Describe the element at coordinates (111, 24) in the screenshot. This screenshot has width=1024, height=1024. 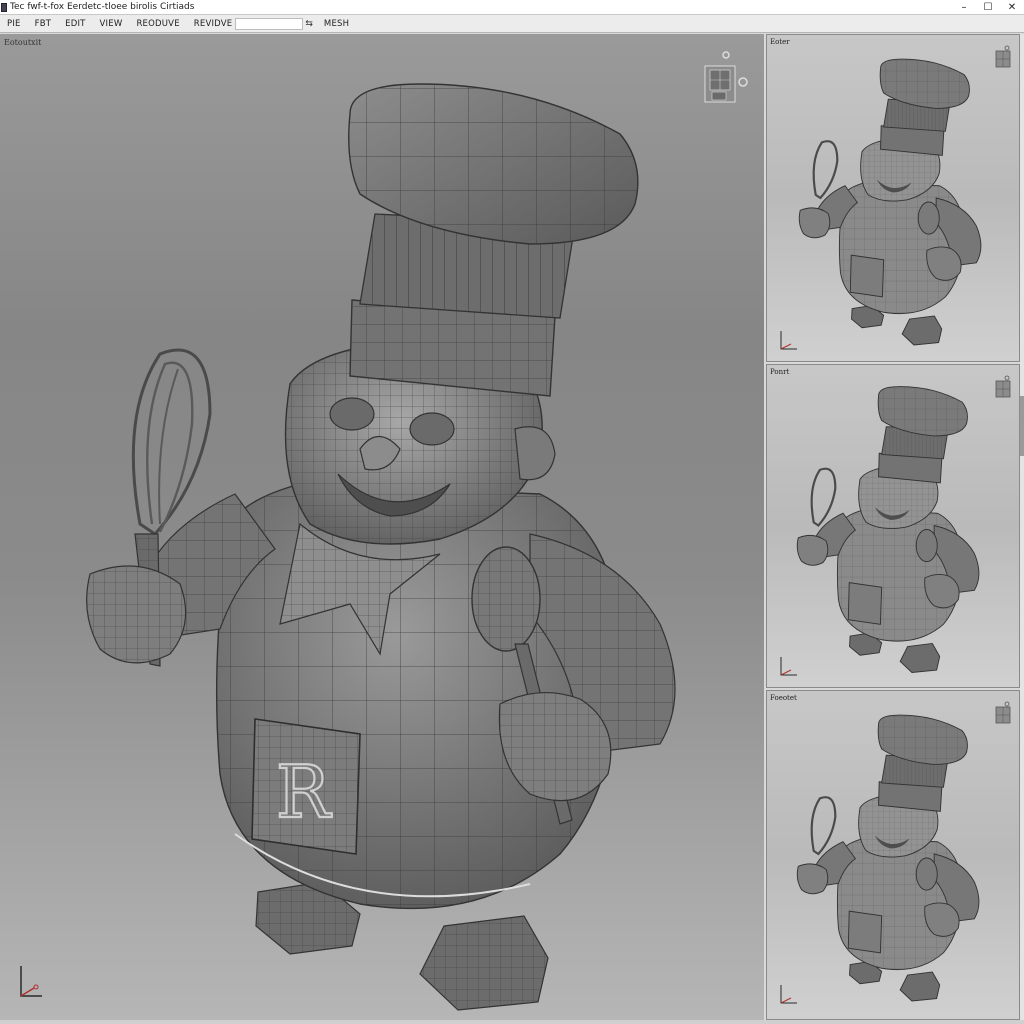
I see `menu-view: VIEW` at that location.